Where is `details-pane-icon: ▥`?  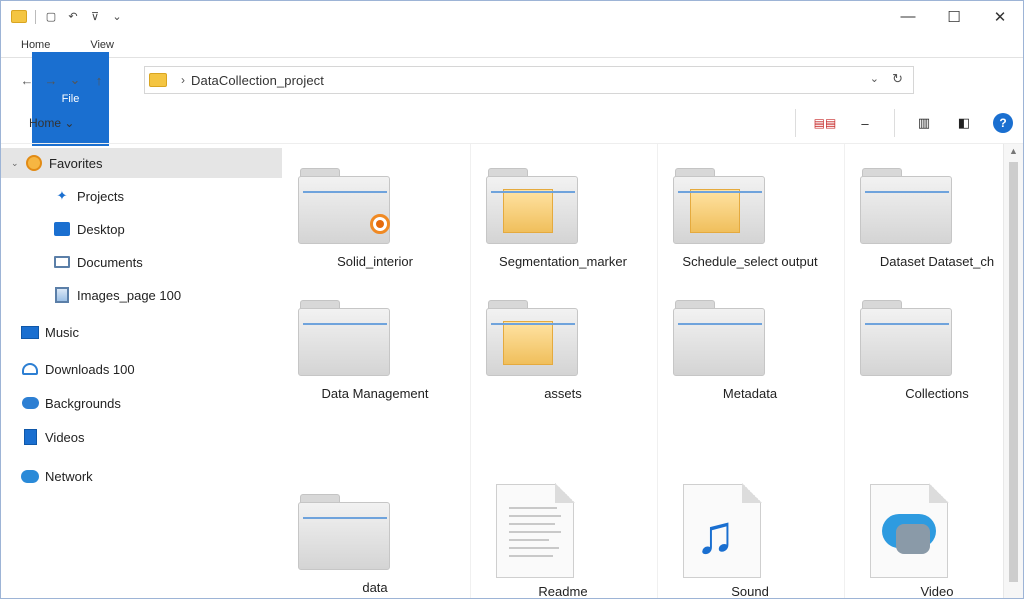
details-pane-icon: ▥ is located at coordinates (924, 123).